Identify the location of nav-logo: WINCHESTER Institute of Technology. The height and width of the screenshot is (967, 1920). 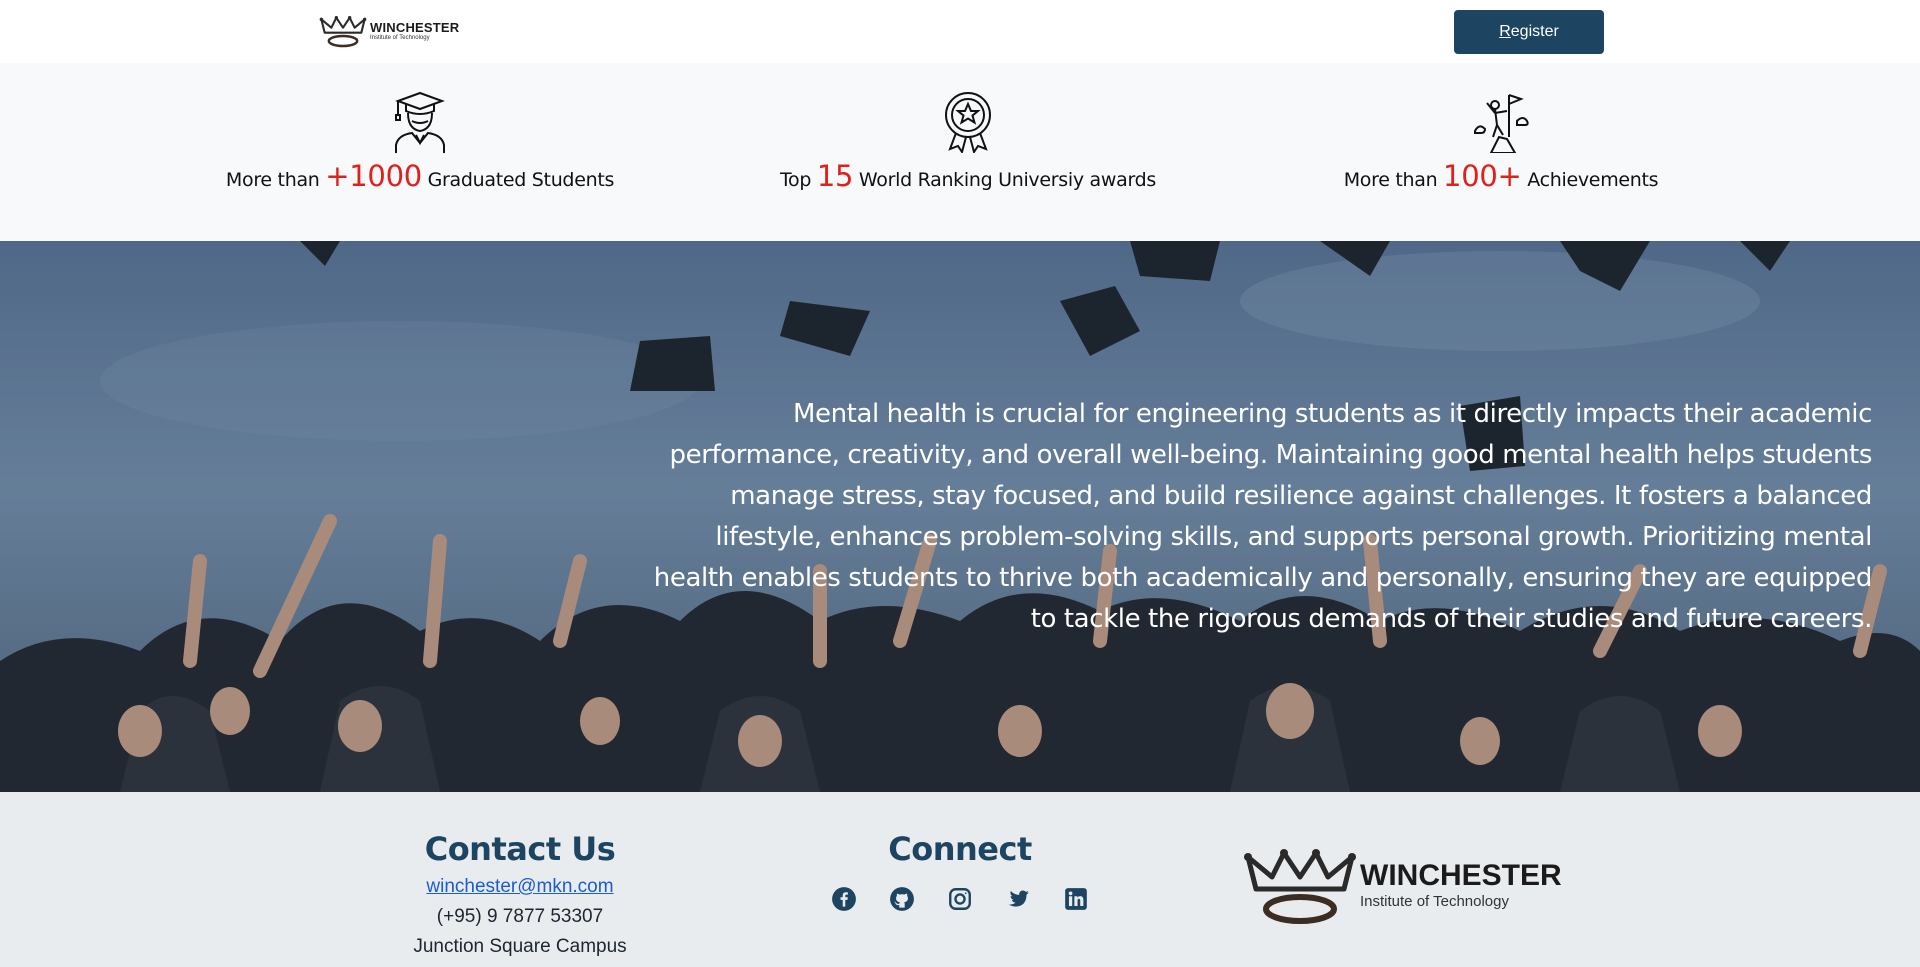
(388, 31).